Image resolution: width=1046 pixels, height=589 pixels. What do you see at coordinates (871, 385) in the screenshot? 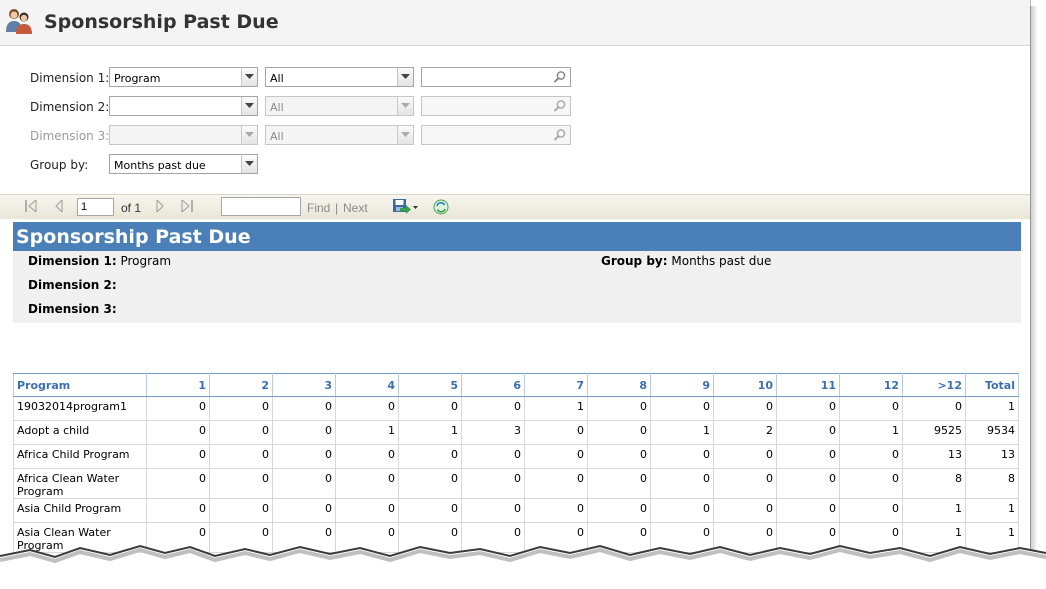
I see `column-header-12: 12` at bounding box center [871, 385].